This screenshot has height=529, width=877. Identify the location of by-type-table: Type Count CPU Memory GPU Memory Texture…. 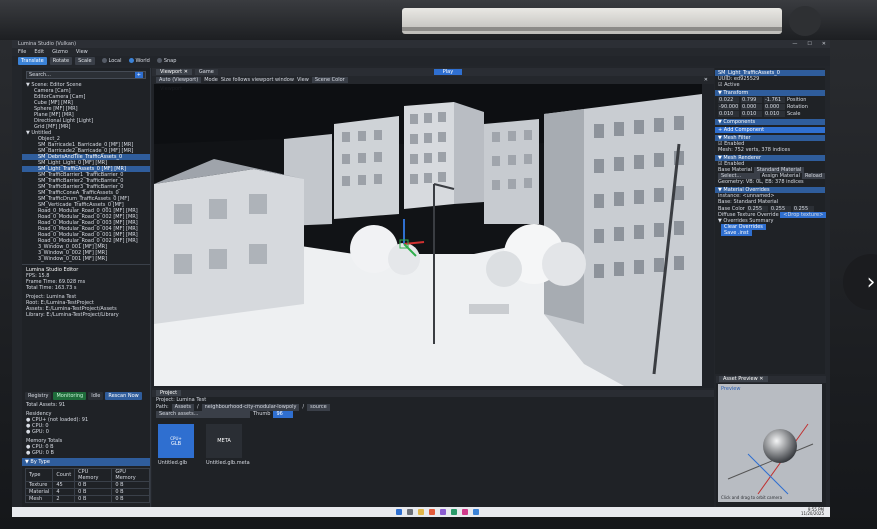
(87, 485).